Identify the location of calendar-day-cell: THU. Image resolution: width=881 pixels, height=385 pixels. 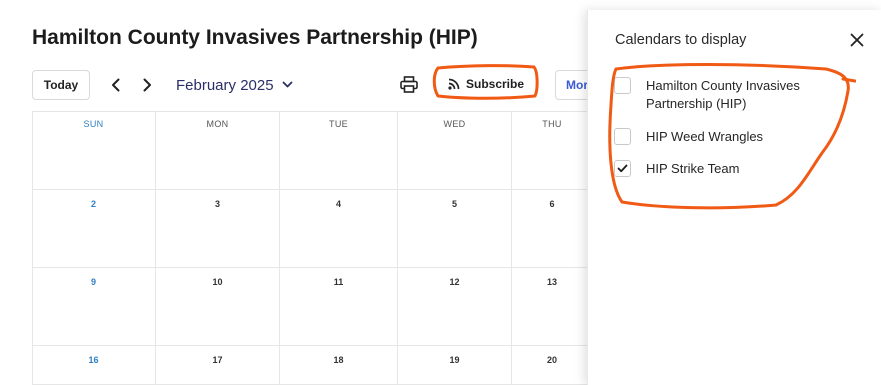
(552, 150).